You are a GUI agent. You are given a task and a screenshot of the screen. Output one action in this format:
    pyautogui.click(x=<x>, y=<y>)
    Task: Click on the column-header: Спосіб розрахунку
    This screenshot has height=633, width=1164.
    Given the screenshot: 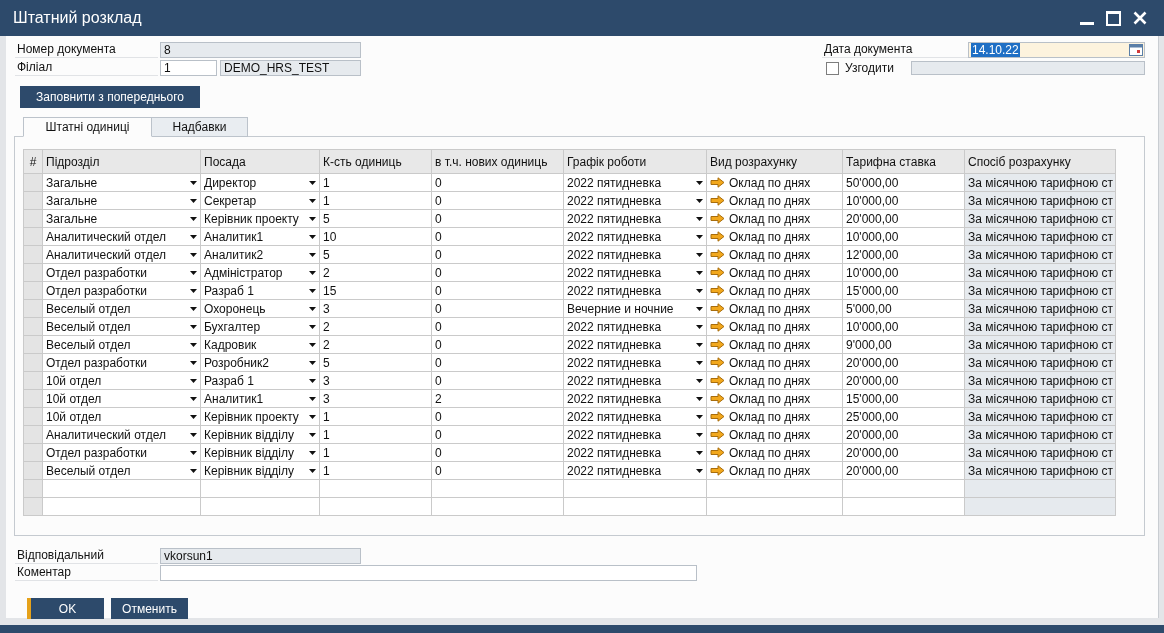 What is the action you would take?
    pyautogui.click(x=1040, y=161)
    